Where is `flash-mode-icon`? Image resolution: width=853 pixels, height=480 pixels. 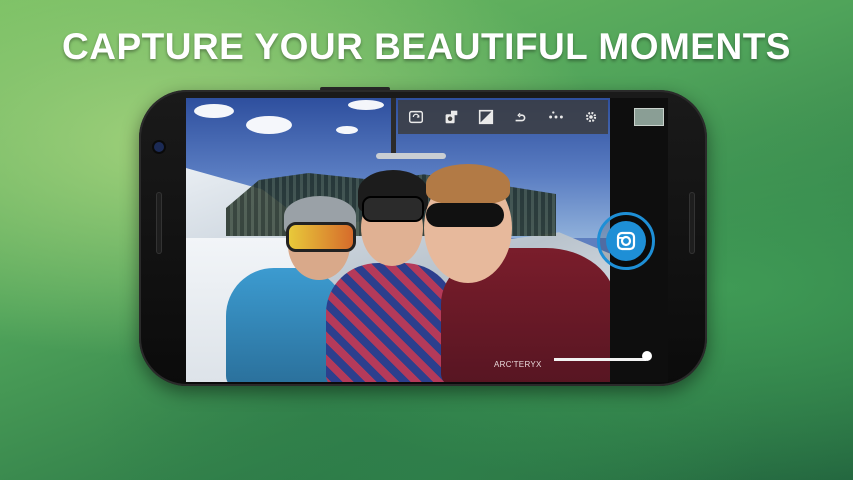
flash-mode-icon is located at coordinates (451, 117).